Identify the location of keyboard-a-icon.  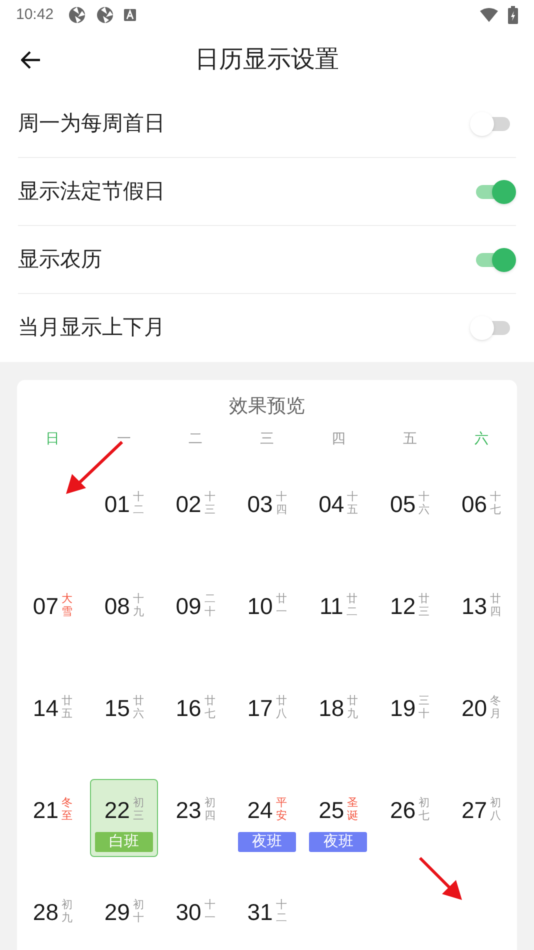
(130, 15).